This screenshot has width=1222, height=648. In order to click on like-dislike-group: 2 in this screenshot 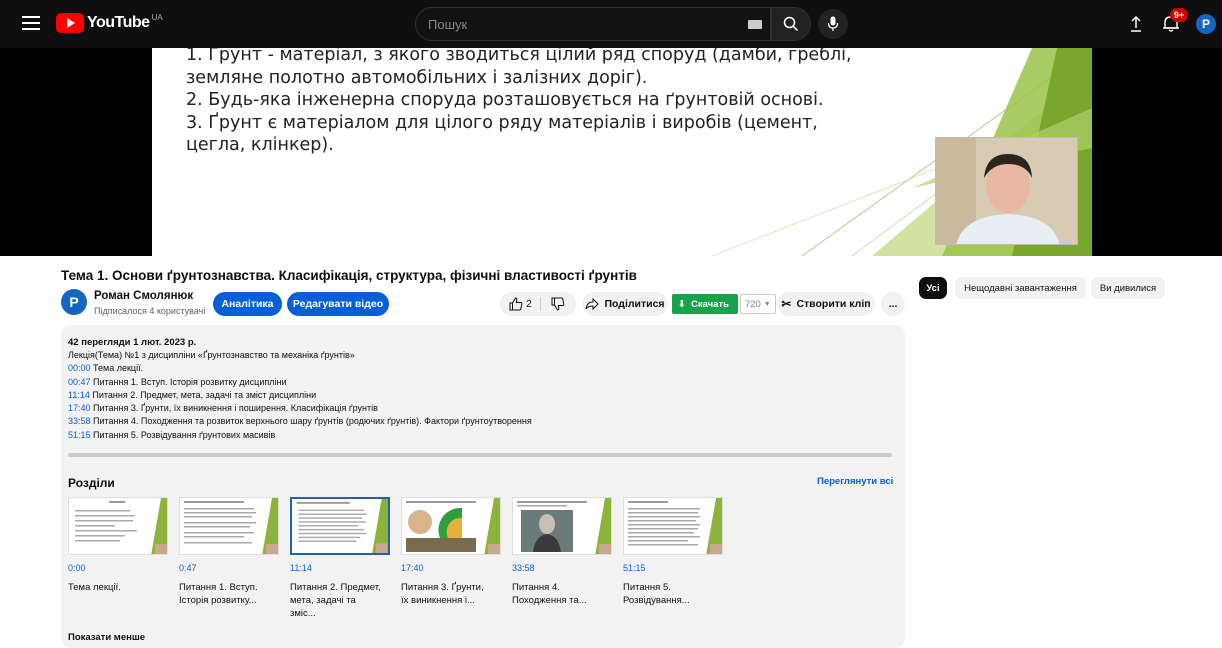, I will do `click(538, 304)`.